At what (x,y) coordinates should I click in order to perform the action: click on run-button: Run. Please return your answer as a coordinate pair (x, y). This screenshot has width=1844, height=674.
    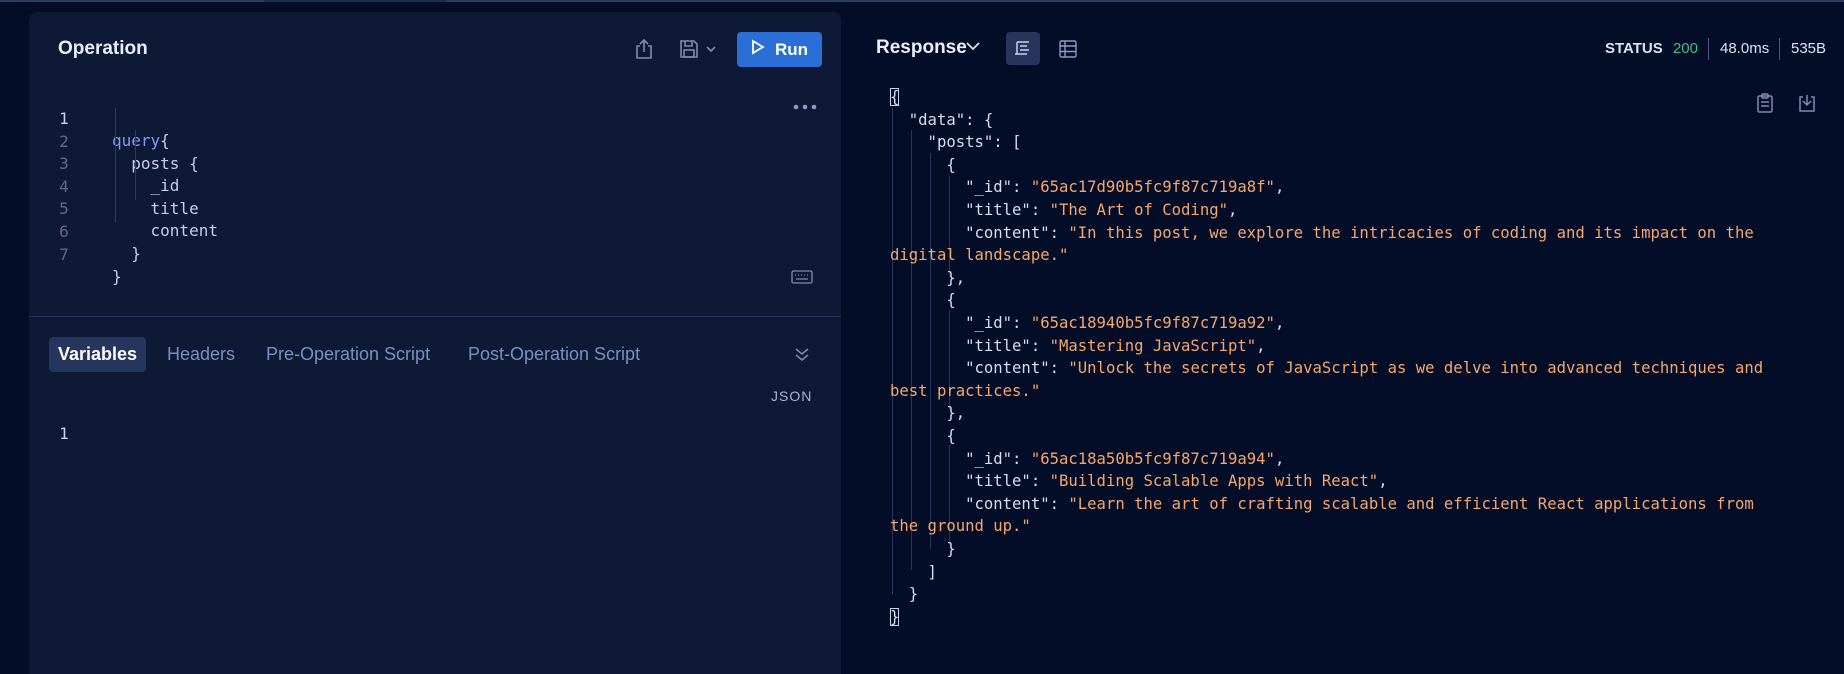
    Looking at the image, I should click on (779, 49).